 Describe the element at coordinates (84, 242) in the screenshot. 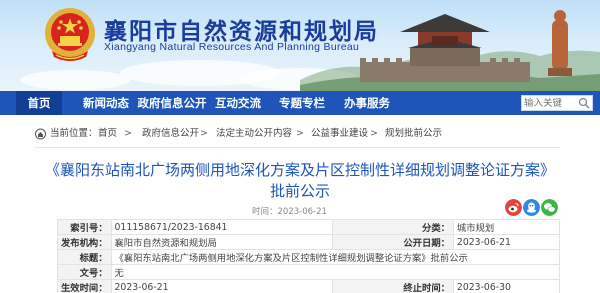

I see `publisher-label: 发布机构：` at that location.